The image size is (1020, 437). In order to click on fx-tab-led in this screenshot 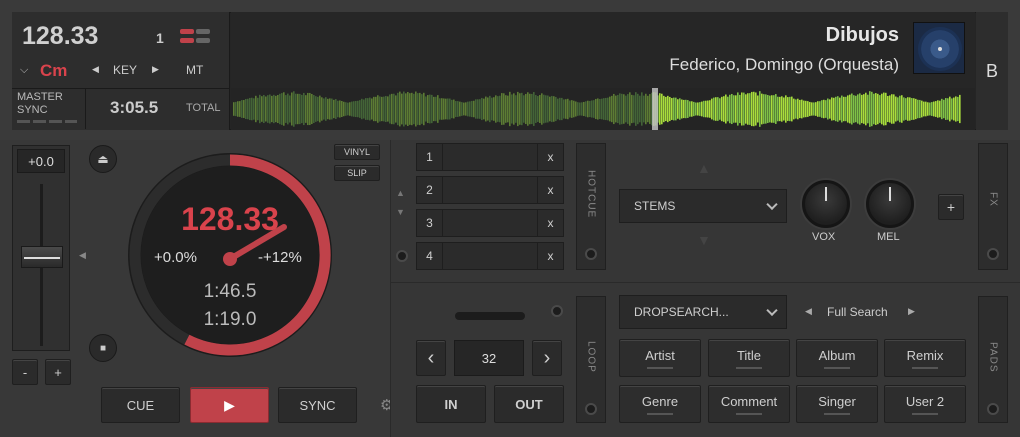, I will do `click(993, 254)`.